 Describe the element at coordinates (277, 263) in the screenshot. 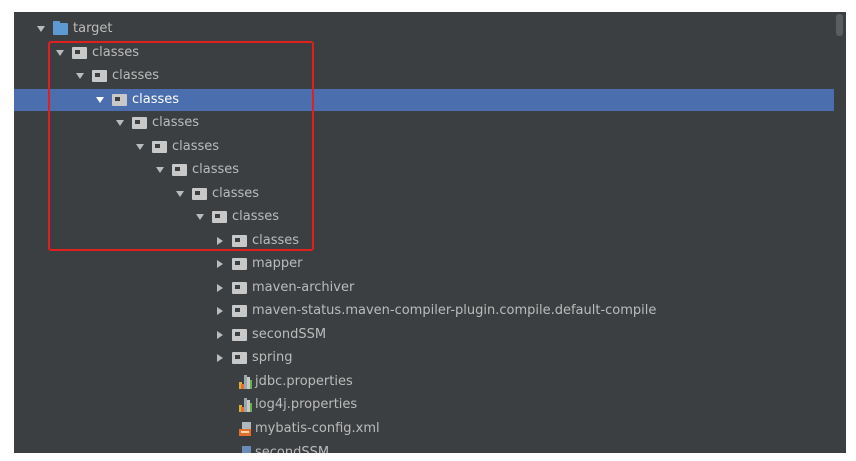

I see `tree-row-label: mapper` at that location.